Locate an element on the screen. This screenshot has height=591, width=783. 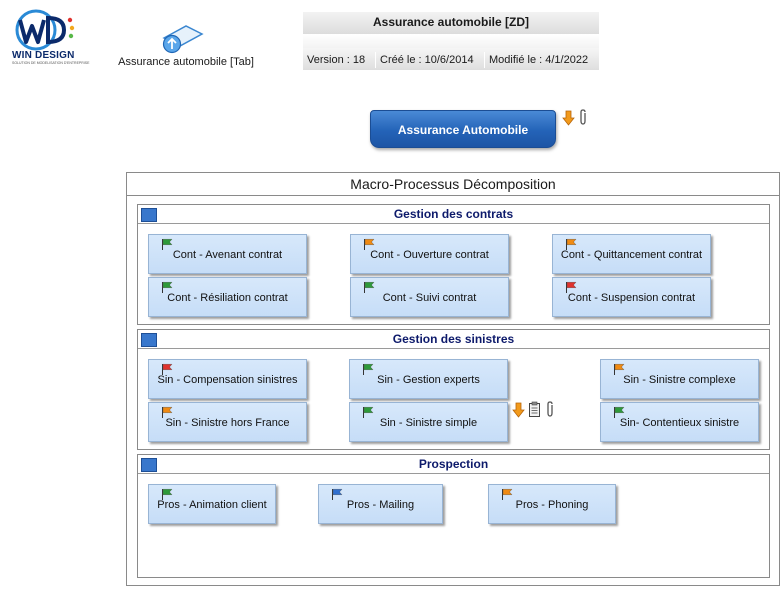
created-label: Créé le : 10/6/2014 is located at coordinates (427, 60).